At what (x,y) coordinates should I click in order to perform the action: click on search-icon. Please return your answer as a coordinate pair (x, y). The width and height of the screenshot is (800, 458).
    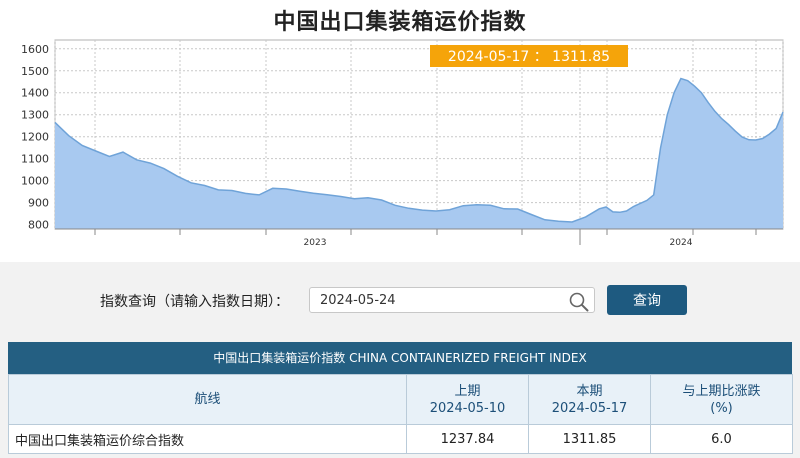
    Looking at the image, I should click on (579, 302).